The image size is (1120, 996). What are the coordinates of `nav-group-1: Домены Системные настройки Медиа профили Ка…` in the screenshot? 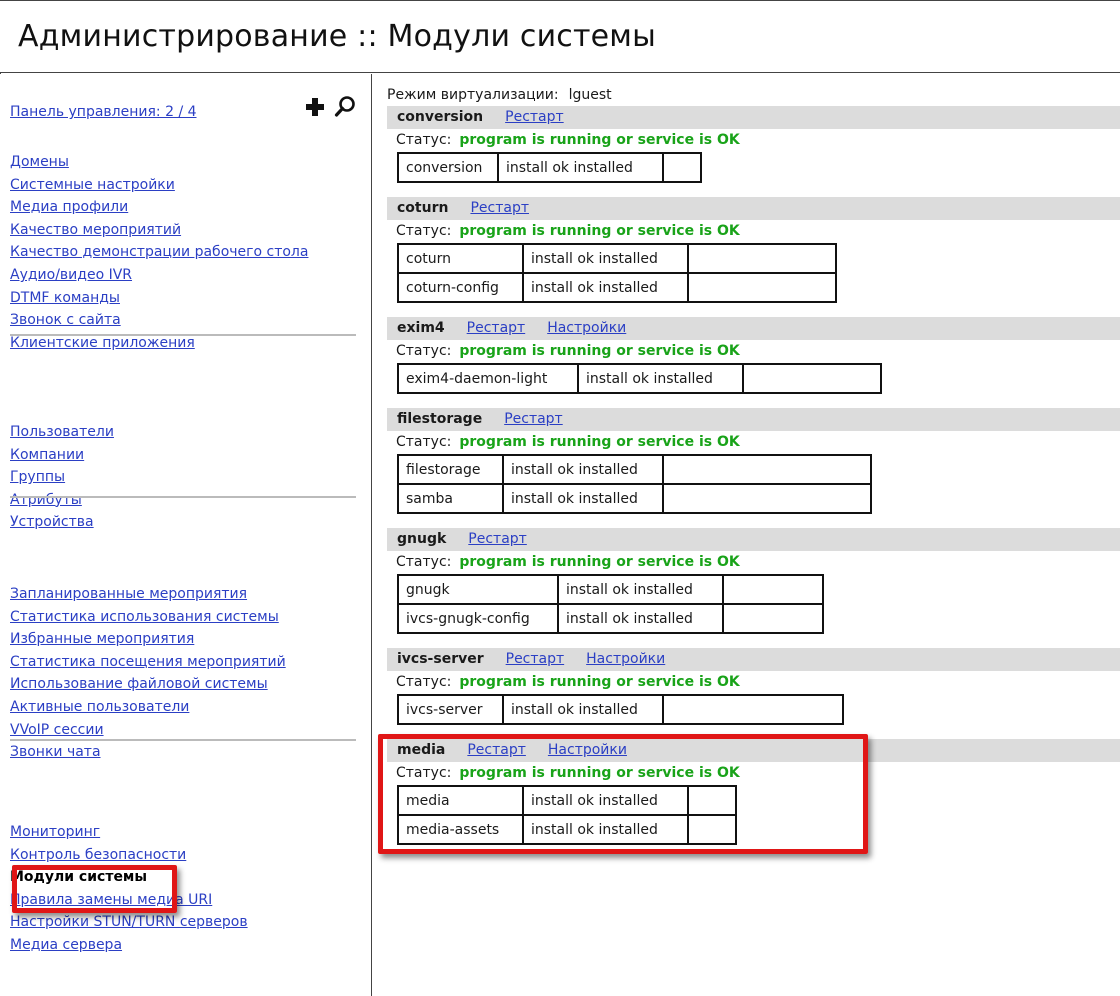 It's located at (185, 251).